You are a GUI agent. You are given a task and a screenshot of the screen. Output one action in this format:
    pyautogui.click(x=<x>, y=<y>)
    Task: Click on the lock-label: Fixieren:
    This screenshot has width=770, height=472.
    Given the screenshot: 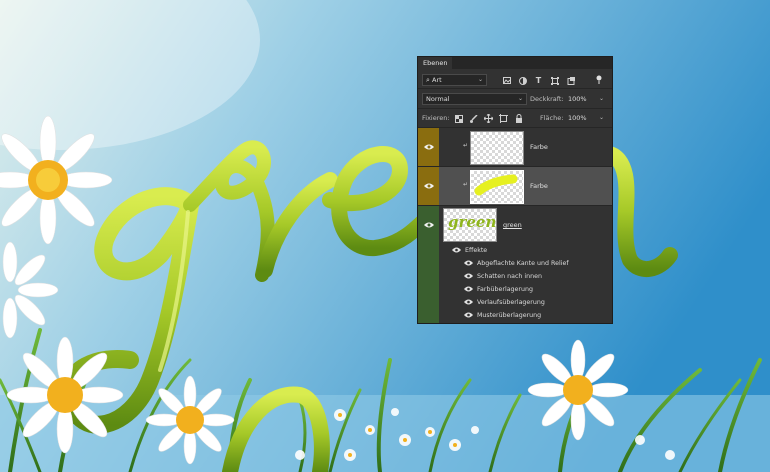 What is the action you would take?
    pyautogui.click(x=436, y=118)
    